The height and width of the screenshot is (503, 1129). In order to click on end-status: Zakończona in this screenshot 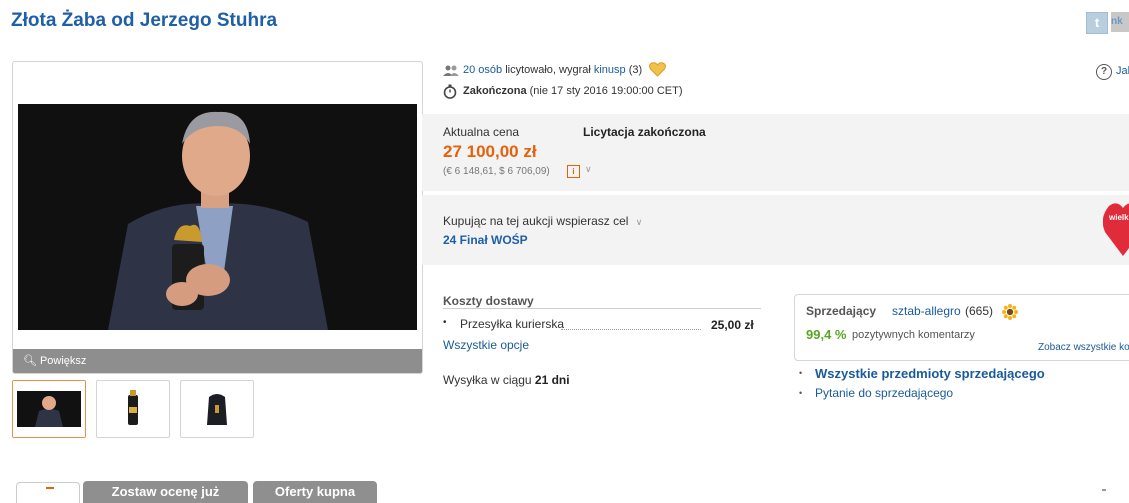, I will do `click(495, 91)`.